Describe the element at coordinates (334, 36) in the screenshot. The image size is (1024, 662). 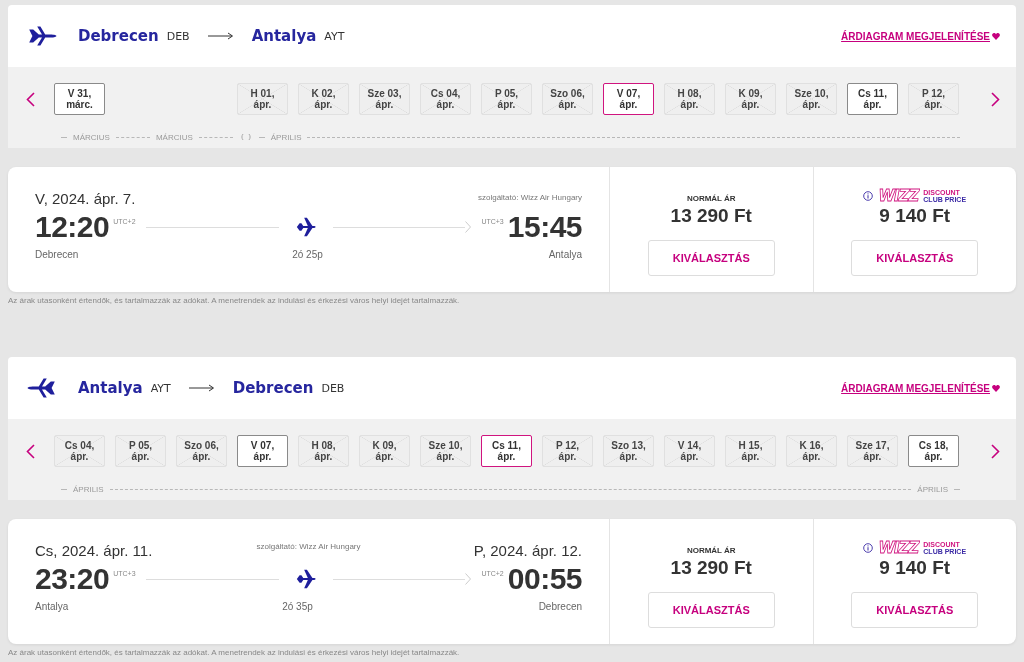
I see `destination-code: AYT` at that location.